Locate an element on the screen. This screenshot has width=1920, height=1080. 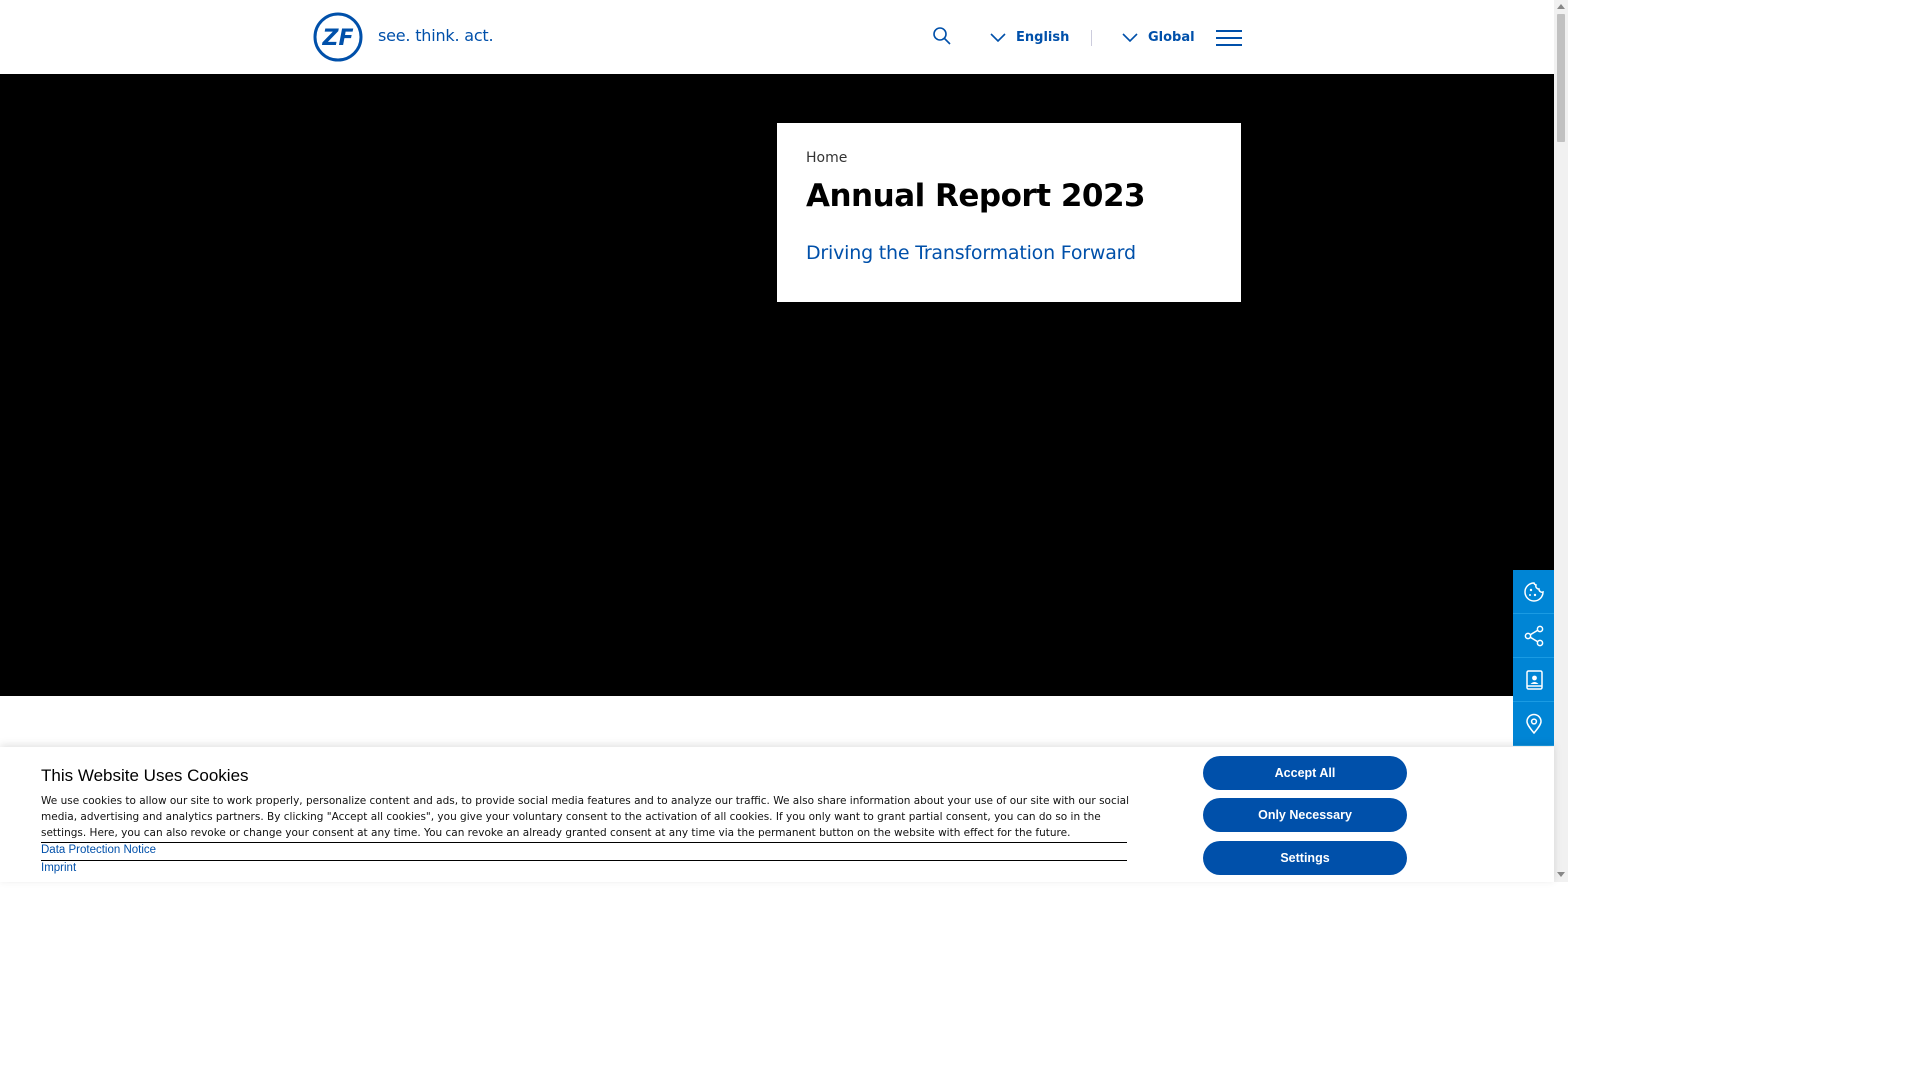
menu-icon is located at coordinates (1229, 38).